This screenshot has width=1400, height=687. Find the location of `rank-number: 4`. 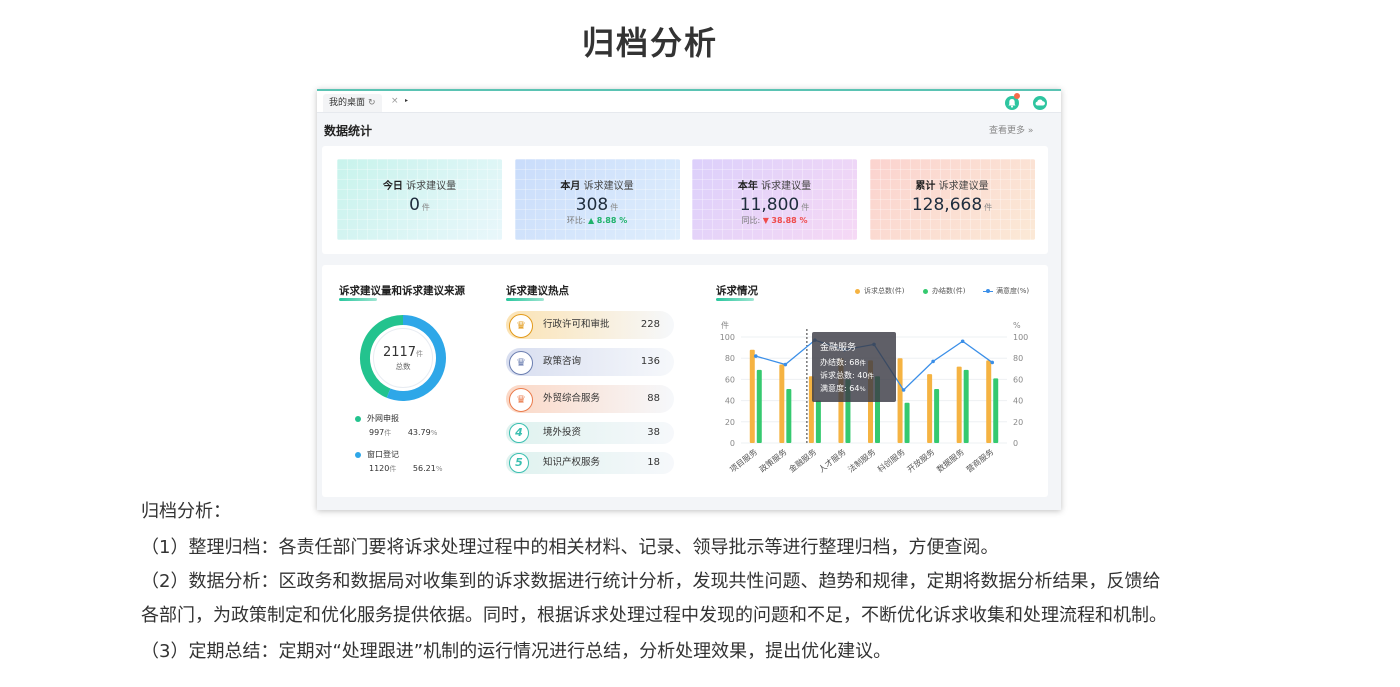

rank-number: 4 is located at coordinates (519, 433).